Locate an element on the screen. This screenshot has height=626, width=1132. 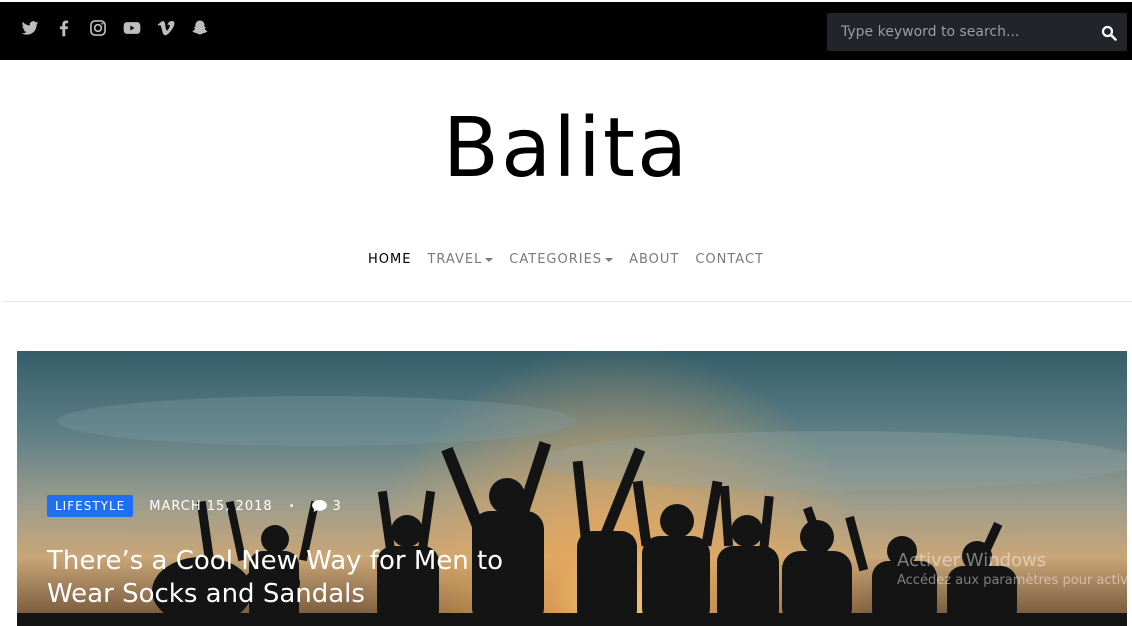
nav-item-home: HOME is located at coordinates (389, 259).